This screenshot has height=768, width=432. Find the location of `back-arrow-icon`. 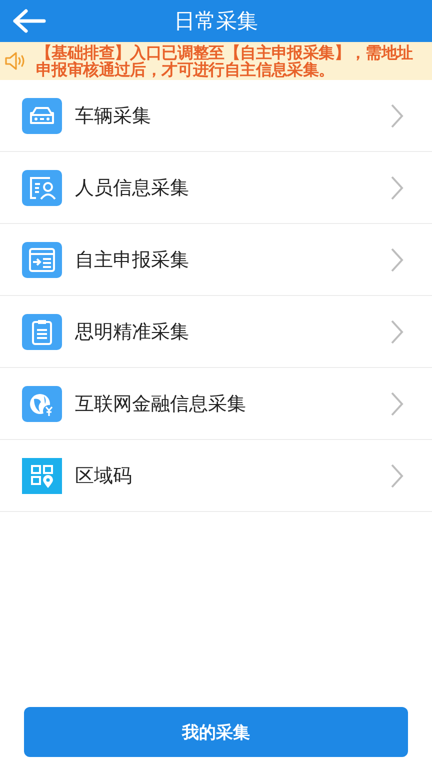

back-arrow-icon is located at coordinates (29, 21).